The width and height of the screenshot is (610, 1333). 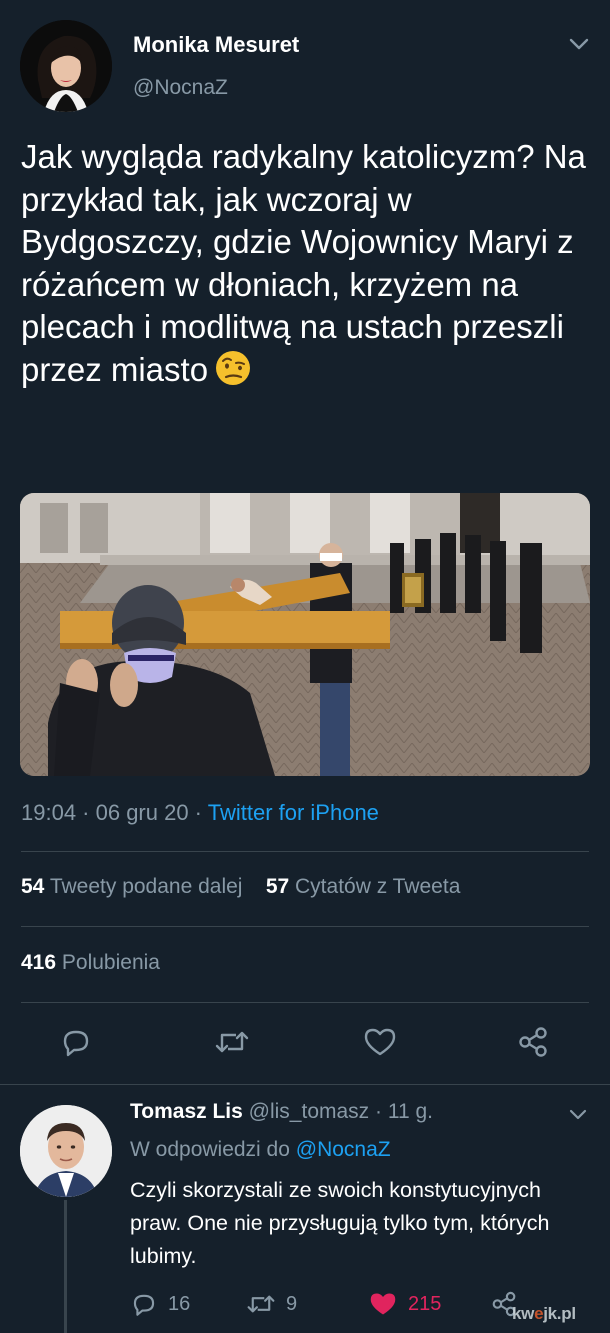 I want to click on kwejk-watermark: kwejk.pl, so click(x=544, y=1314).